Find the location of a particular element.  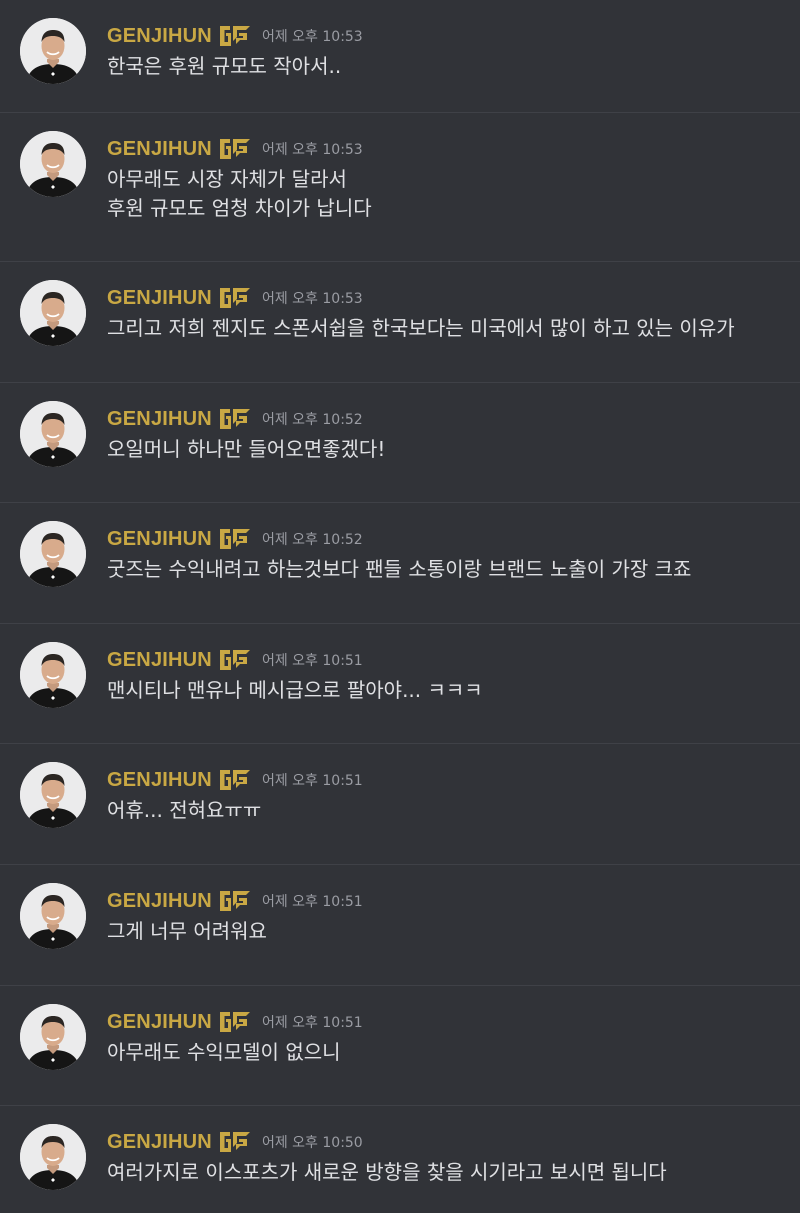

message-text: 여러가지로 이스포츠가 새로운 방향을 찾을 시기라고 보시면 됩니다 is located at coordinates (448, 1172).